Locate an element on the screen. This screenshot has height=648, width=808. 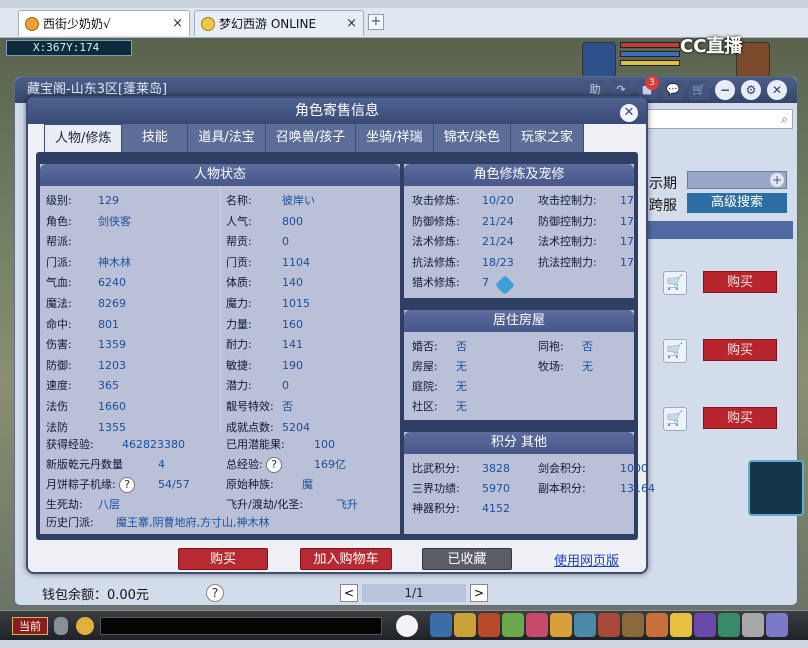
stat-row: 魔力: 1015 is located at coordinates (268, 304).